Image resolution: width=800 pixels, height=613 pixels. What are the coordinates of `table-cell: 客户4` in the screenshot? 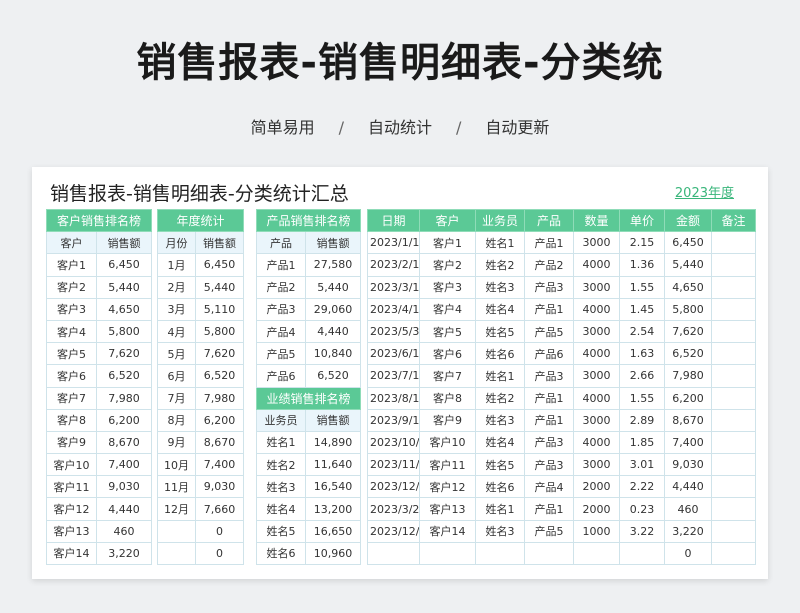 It's located at (447, 309).